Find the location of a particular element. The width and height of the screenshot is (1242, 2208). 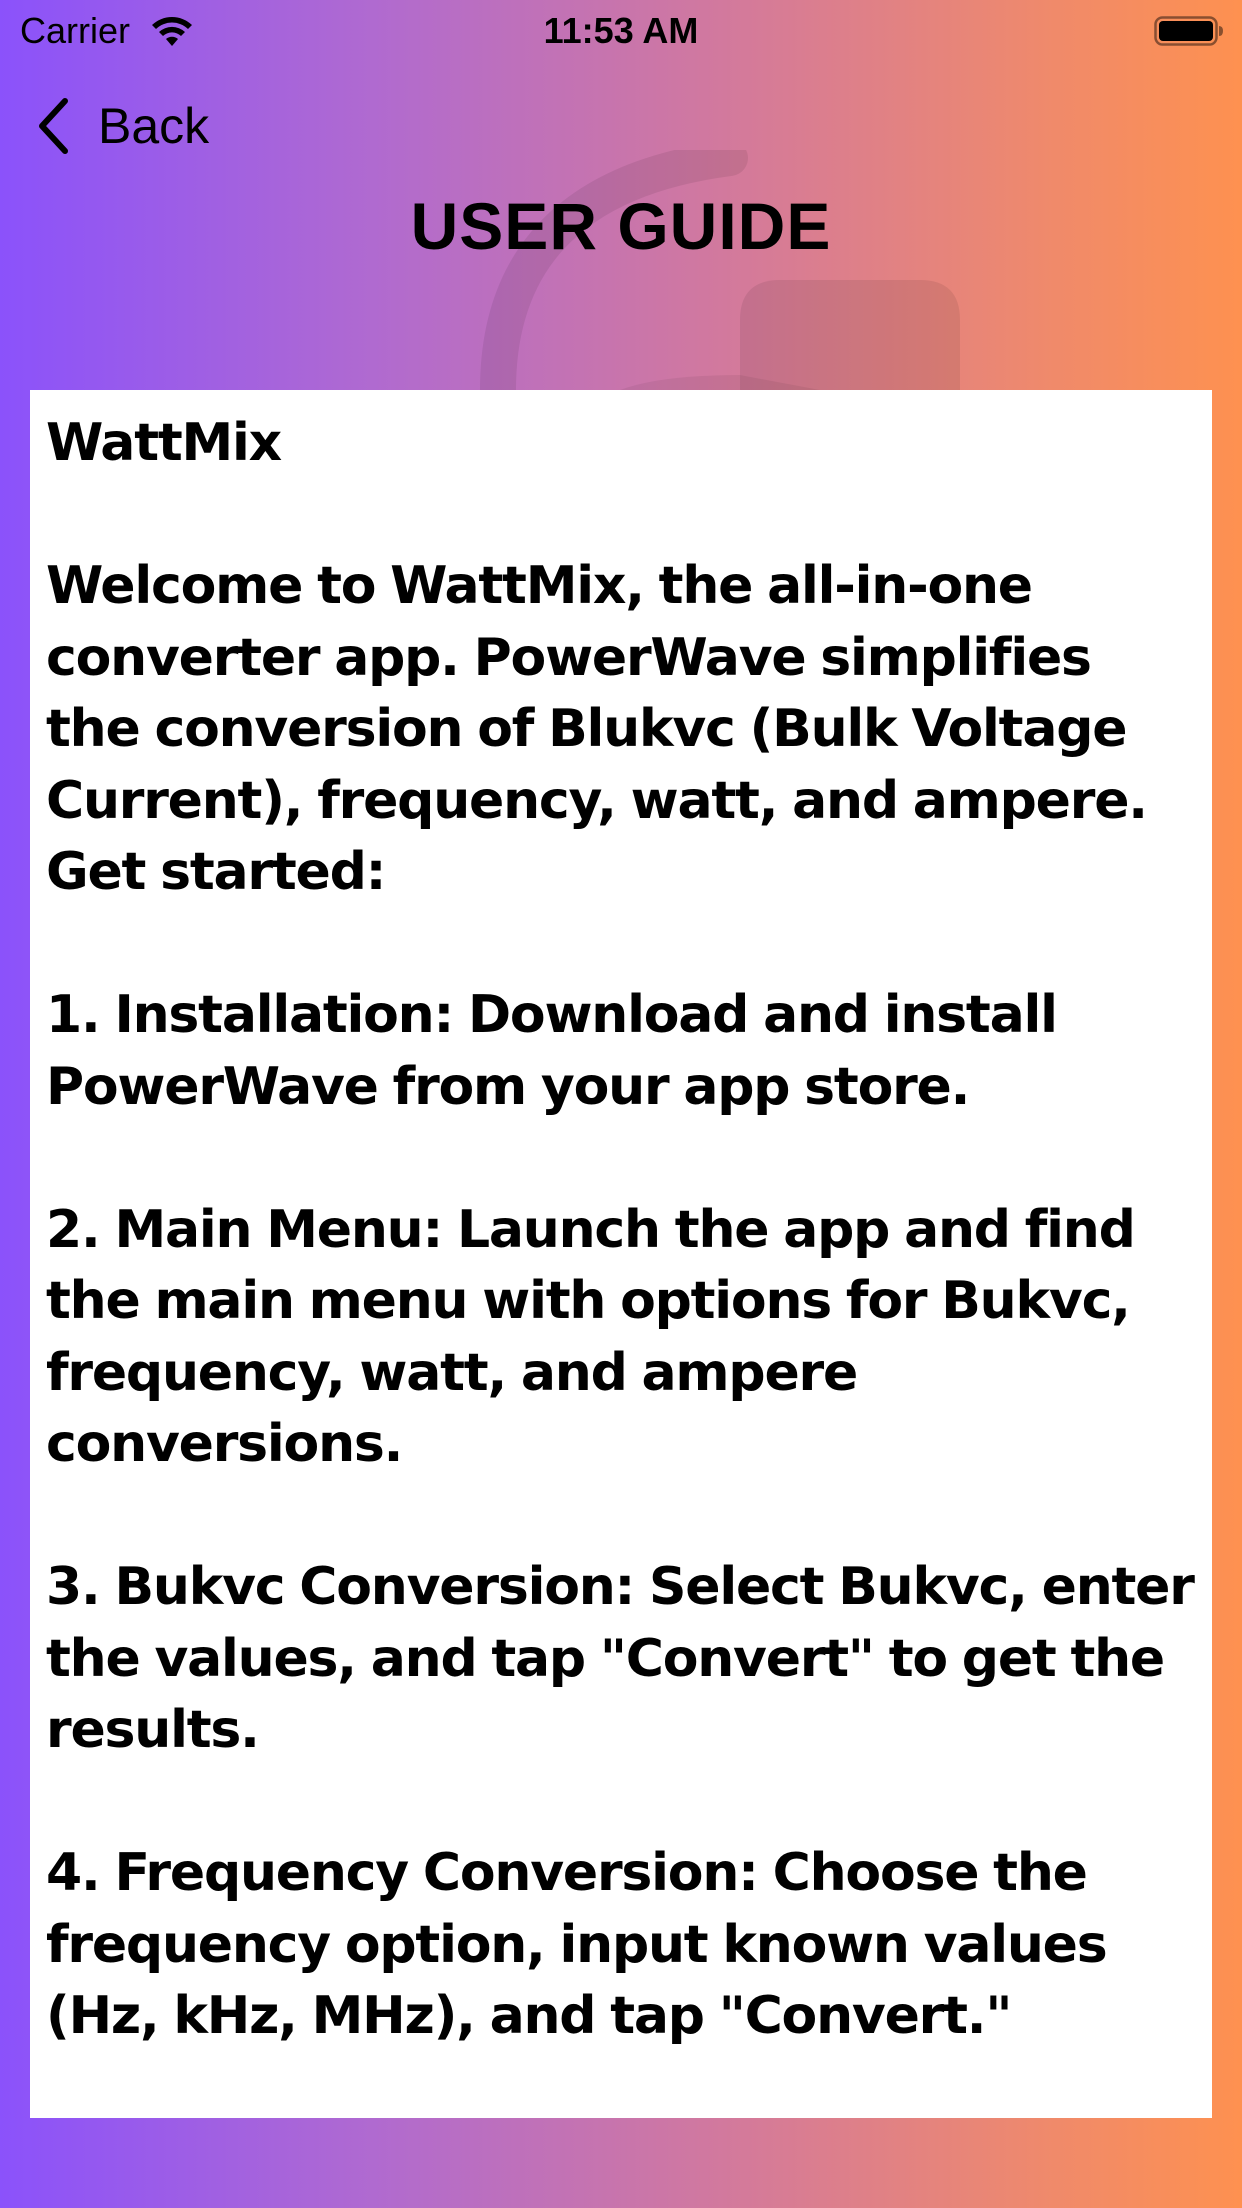

status-time: 11:53 AM is located at coordinates (621, 30).